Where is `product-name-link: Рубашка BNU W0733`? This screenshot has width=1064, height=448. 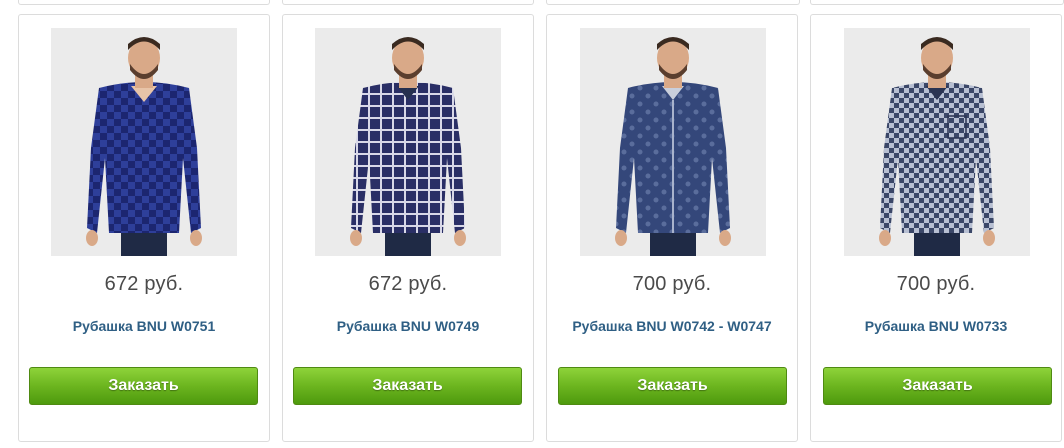 product-name-link: Рубашка BNU W0733 is located at coordinates (936, 326).